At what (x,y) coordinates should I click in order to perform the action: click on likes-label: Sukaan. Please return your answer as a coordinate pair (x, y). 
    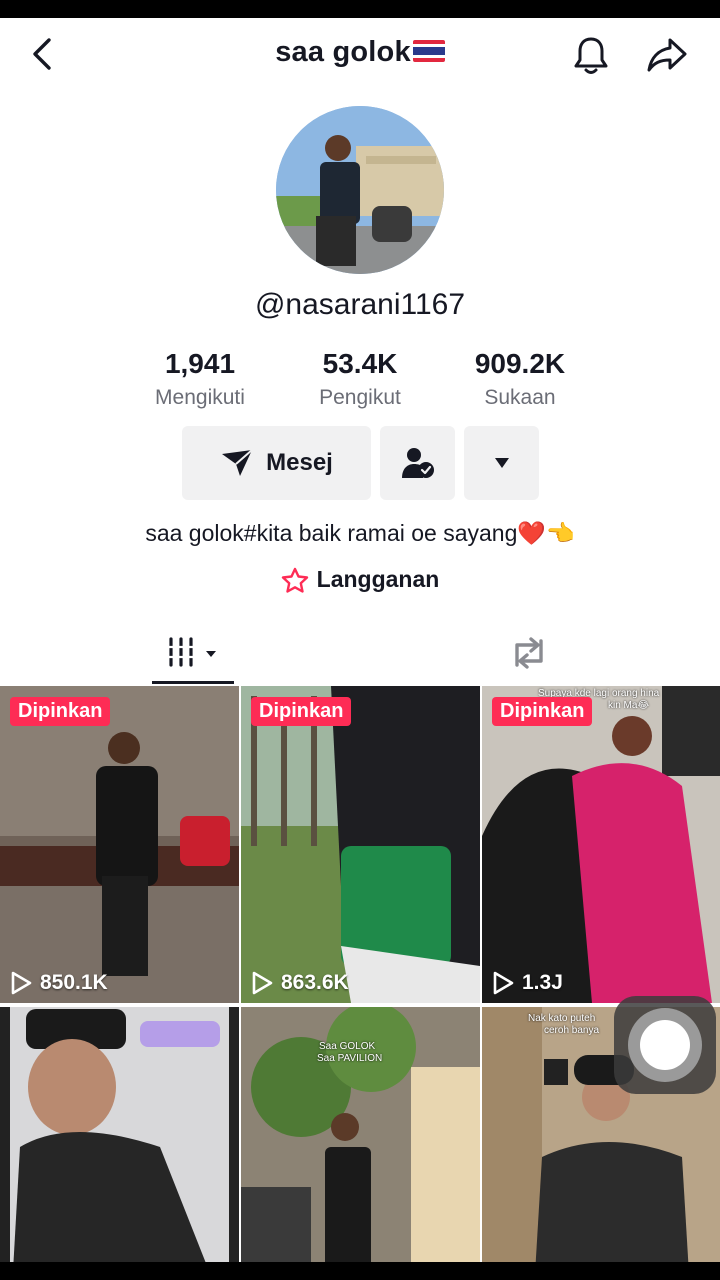
    Looking at the image, I should click on (520, 397).